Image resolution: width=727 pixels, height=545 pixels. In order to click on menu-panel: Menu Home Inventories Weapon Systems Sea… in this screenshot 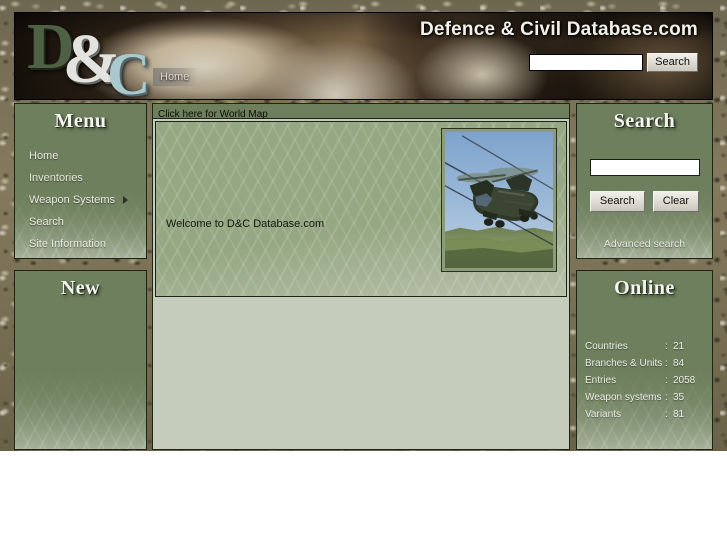, I will do `click(80, 181)`.